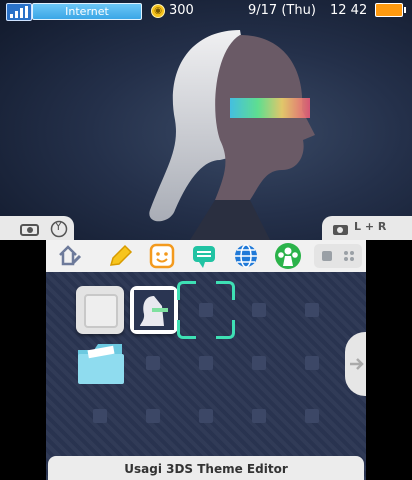  I want to click on date-display: 9/17 (Thu), so click(282, 10).